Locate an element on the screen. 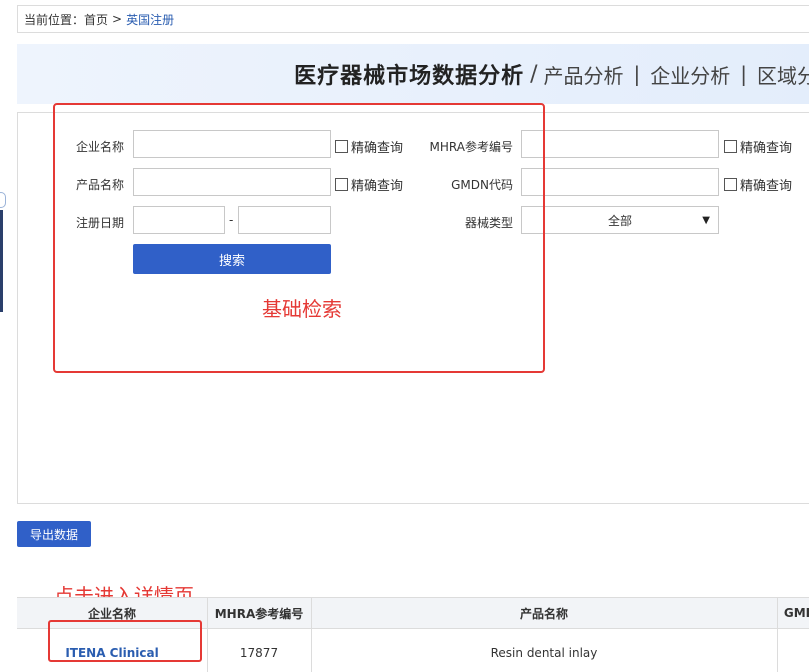 This screenshot has width=809, height=672. mhra-exact-checkbox: 精确查询 is located at coordinates (758, 146).